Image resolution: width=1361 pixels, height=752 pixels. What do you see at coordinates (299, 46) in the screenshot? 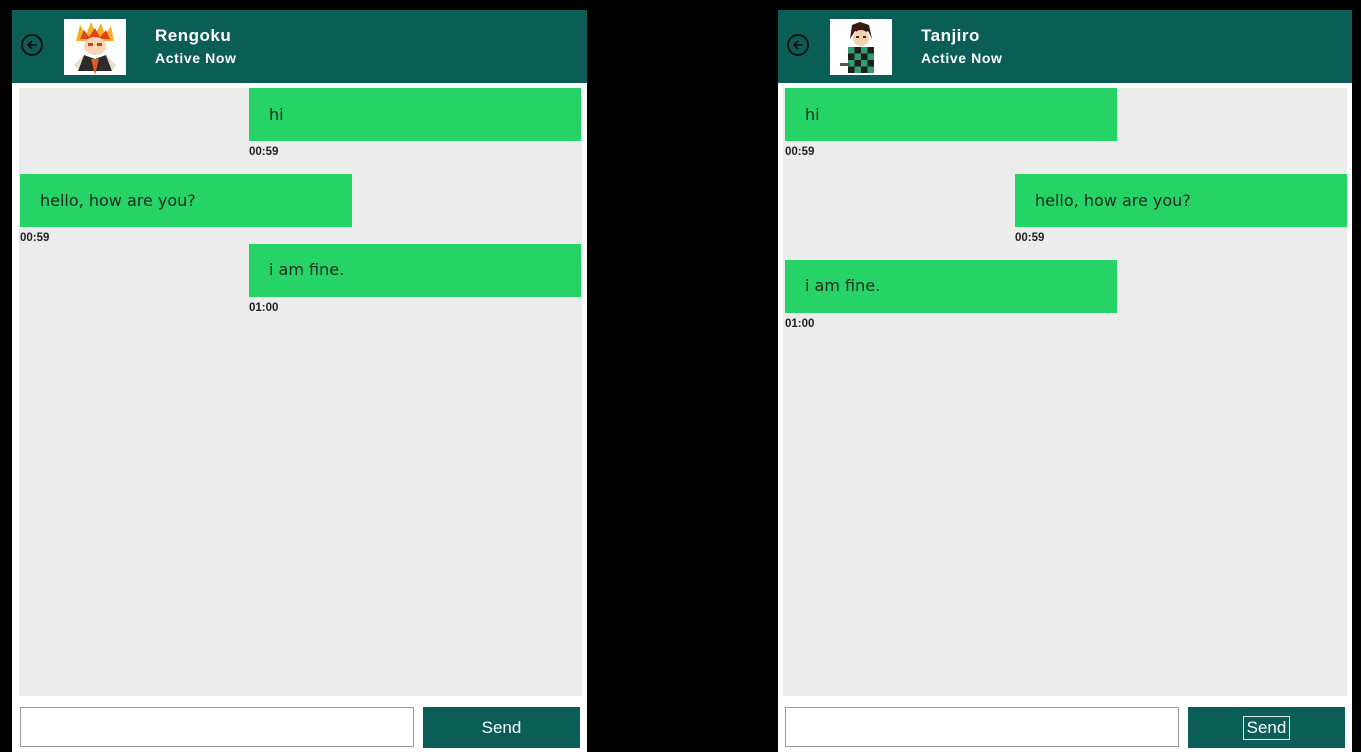
I see `chat-header: Rengoku Active Now` at bounding box center [299, 46].